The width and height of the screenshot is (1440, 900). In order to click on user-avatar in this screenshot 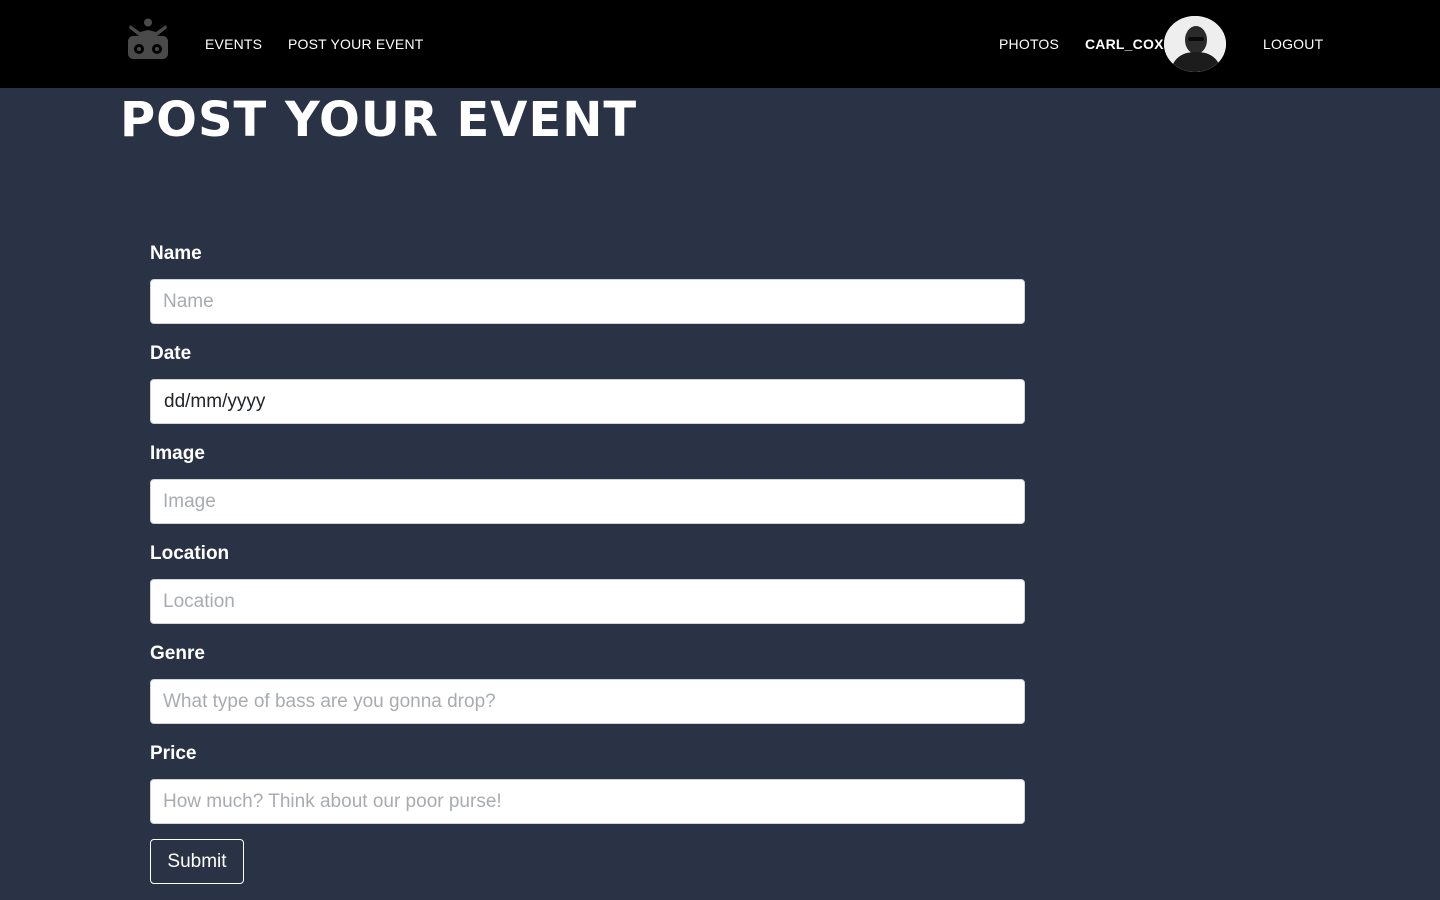, I will do `click(1195, 44)`.